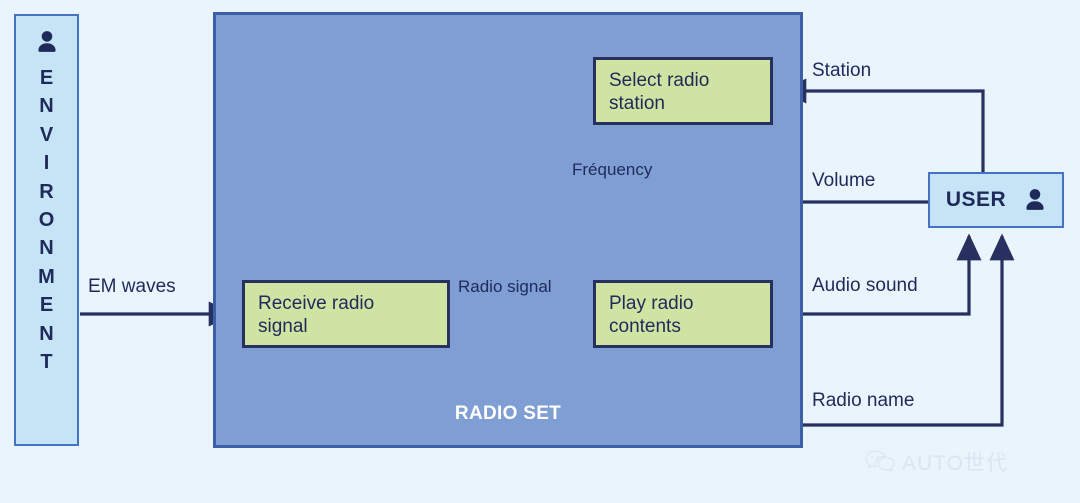  I want to click on environment-letter: I, so click(46, 163).